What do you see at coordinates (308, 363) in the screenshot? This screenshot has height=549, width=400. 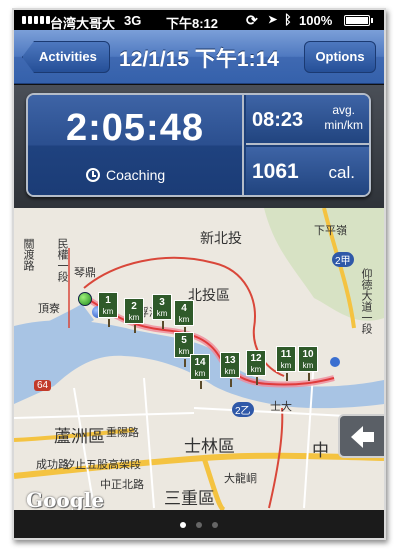 I see `km-marker-10: 10 km` at bounding box center [308, 363].